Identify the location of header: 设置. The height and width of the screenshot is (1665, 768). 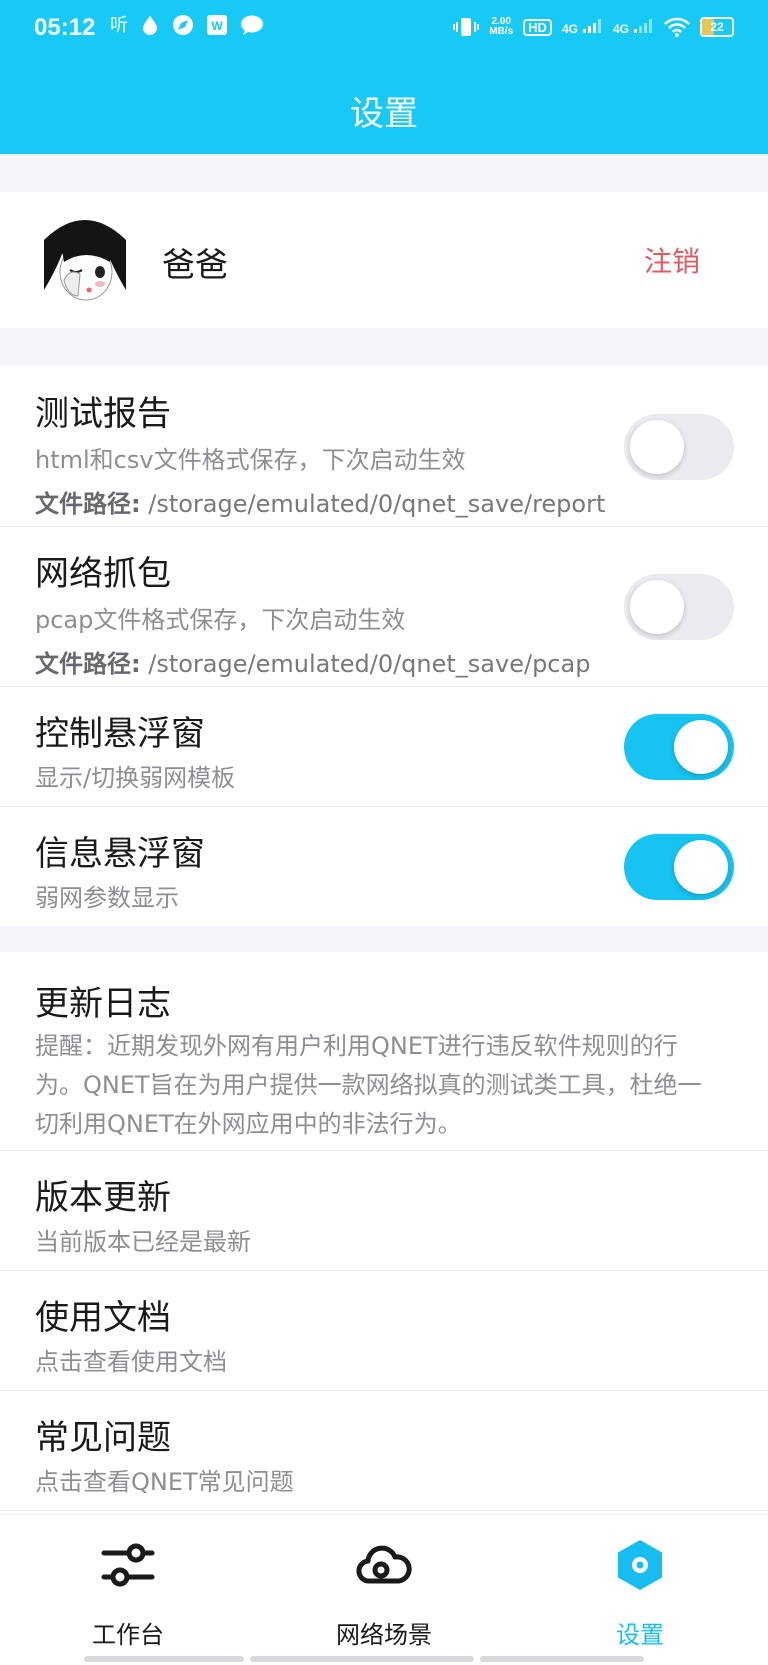
(384, 107).